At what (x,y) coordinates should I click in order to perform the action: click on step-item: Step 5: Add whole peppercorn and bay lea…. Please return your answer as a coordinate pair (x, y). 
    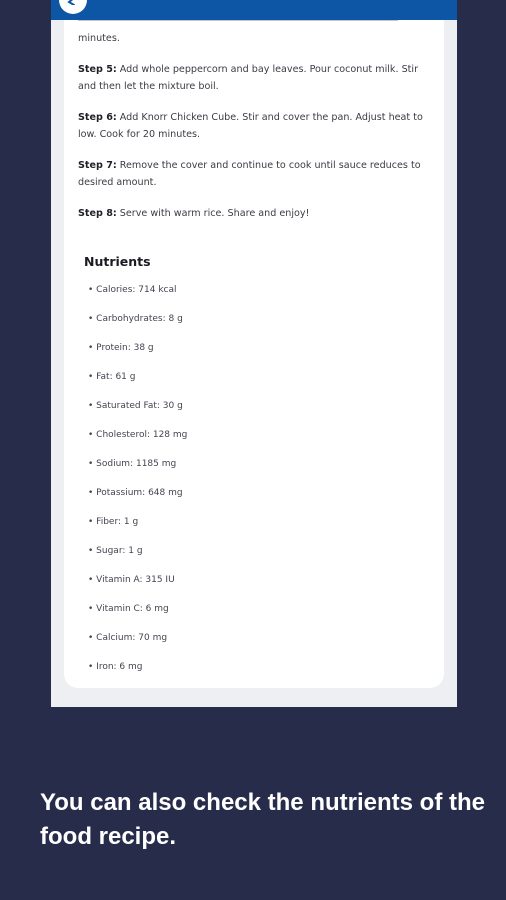
    Looking at the image, I should click on (258, 78).